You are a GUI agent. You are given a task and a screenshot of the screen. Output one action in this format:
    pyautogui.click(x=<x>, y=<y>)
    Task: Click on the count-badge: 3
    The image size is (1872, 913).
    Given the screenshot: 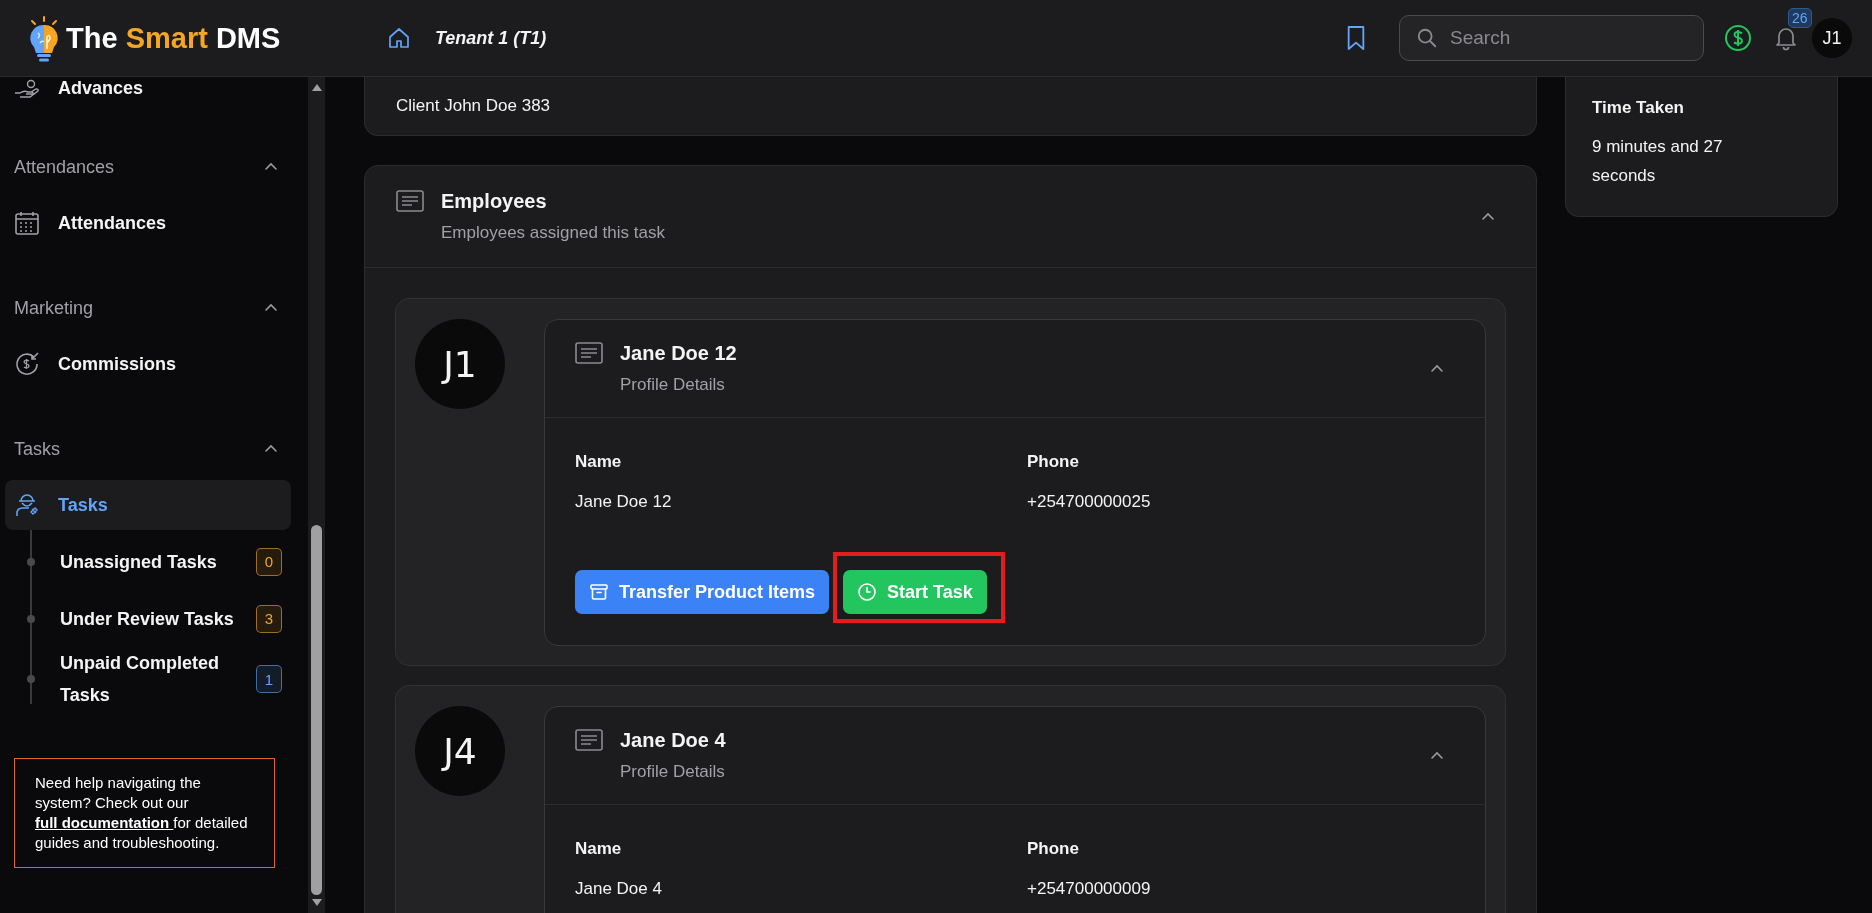 What is the action you would take?
    pyautogui.click(x=269, y=618)
    